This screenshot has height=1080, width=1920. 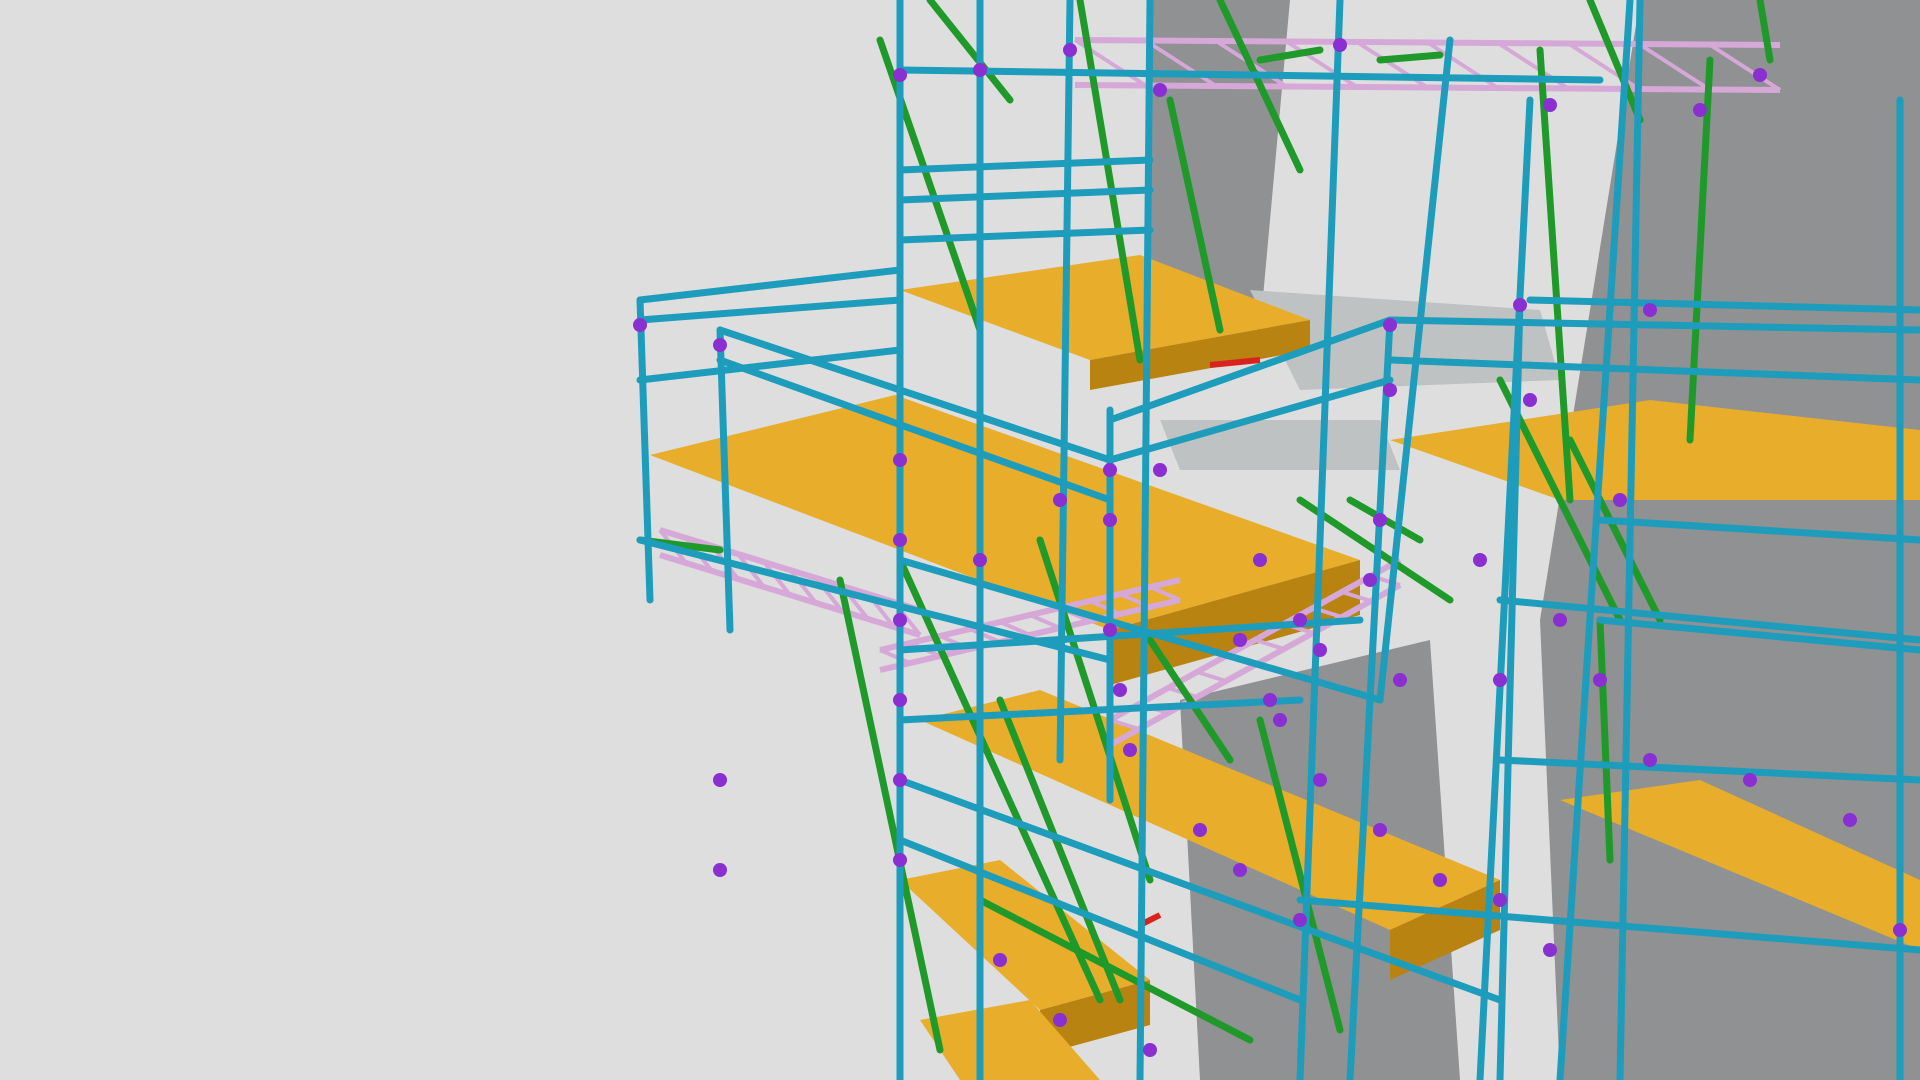 I want to click on floor-slab, so click(x=1280, y=445).